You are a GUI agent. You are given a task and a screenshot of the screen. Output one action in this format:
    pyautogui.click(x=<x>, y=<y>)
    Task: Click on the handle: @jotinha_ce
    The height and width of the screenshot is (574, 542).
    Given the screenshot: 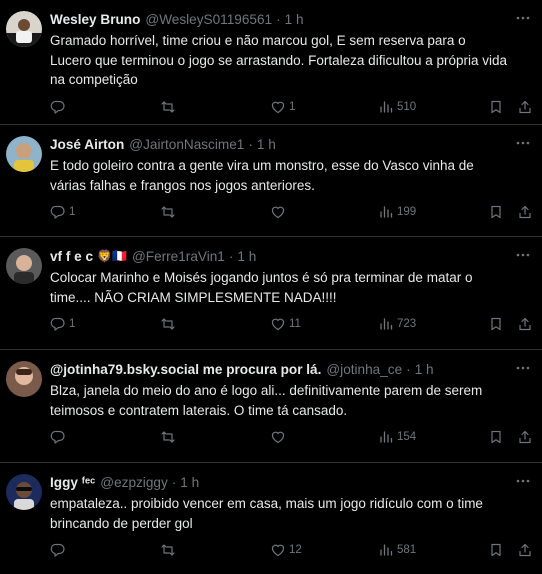 What is the action you would take?
    pyautogui.click(x=364, y=369)
    